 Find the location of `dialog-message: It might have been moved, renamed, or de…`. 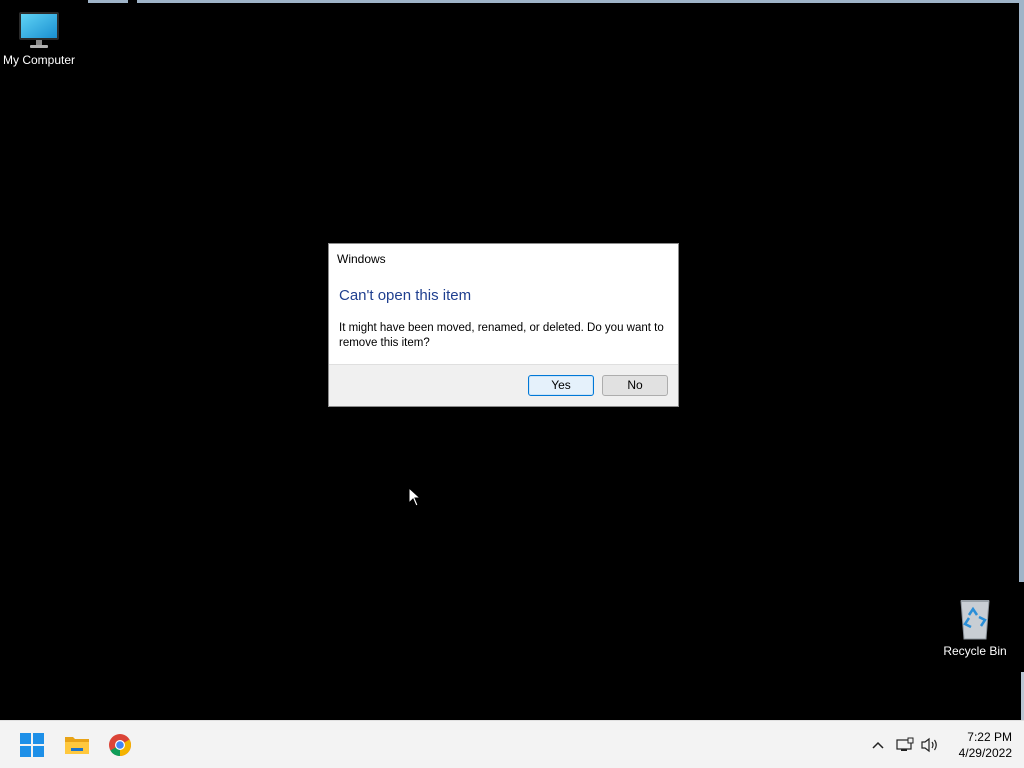

dialog-message: It might have been moved, renamed, or de… is located at coordinates (501, 335).